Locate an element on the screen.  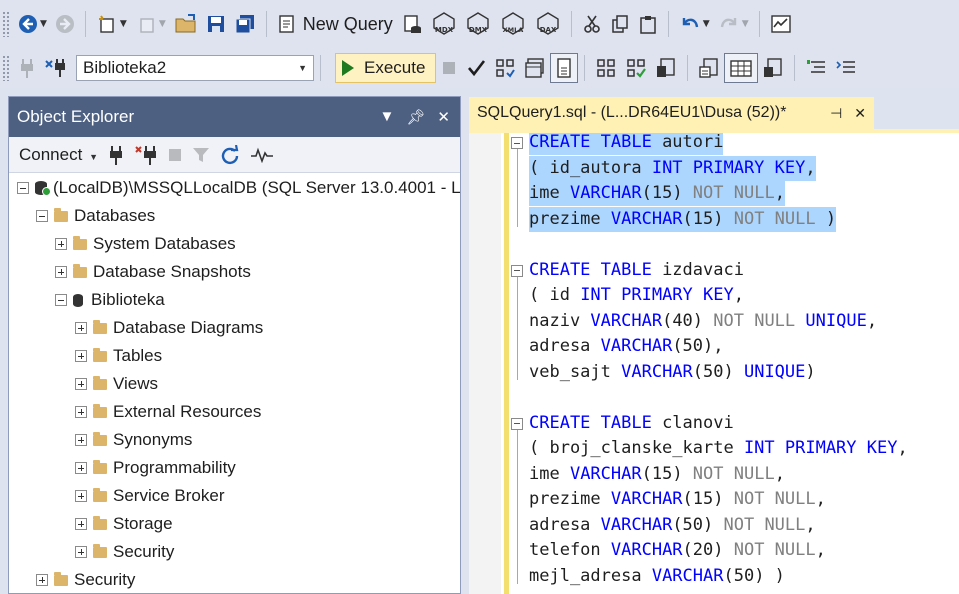
code-line: naziv VARCHAR(40) NOT NULL UNIQUE, is located at coordinates (703, 321).